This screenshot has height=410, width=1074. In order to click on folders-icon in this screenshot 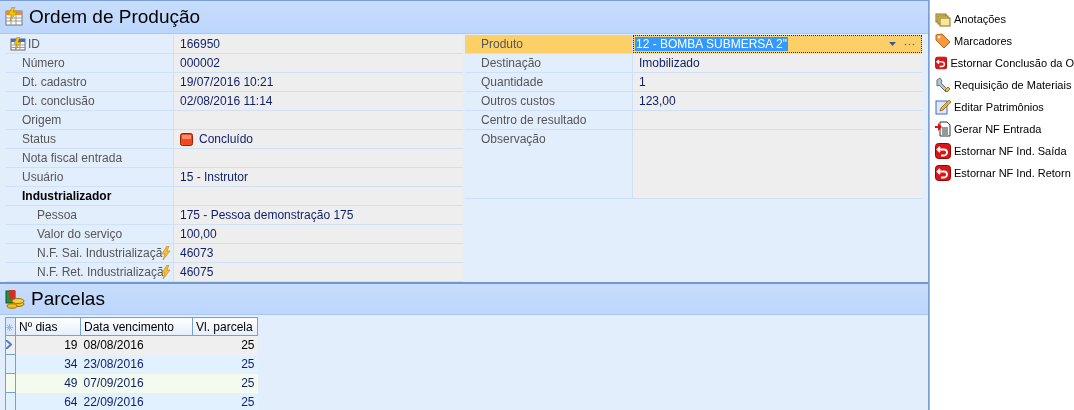, I will do `click(943, 19)`.